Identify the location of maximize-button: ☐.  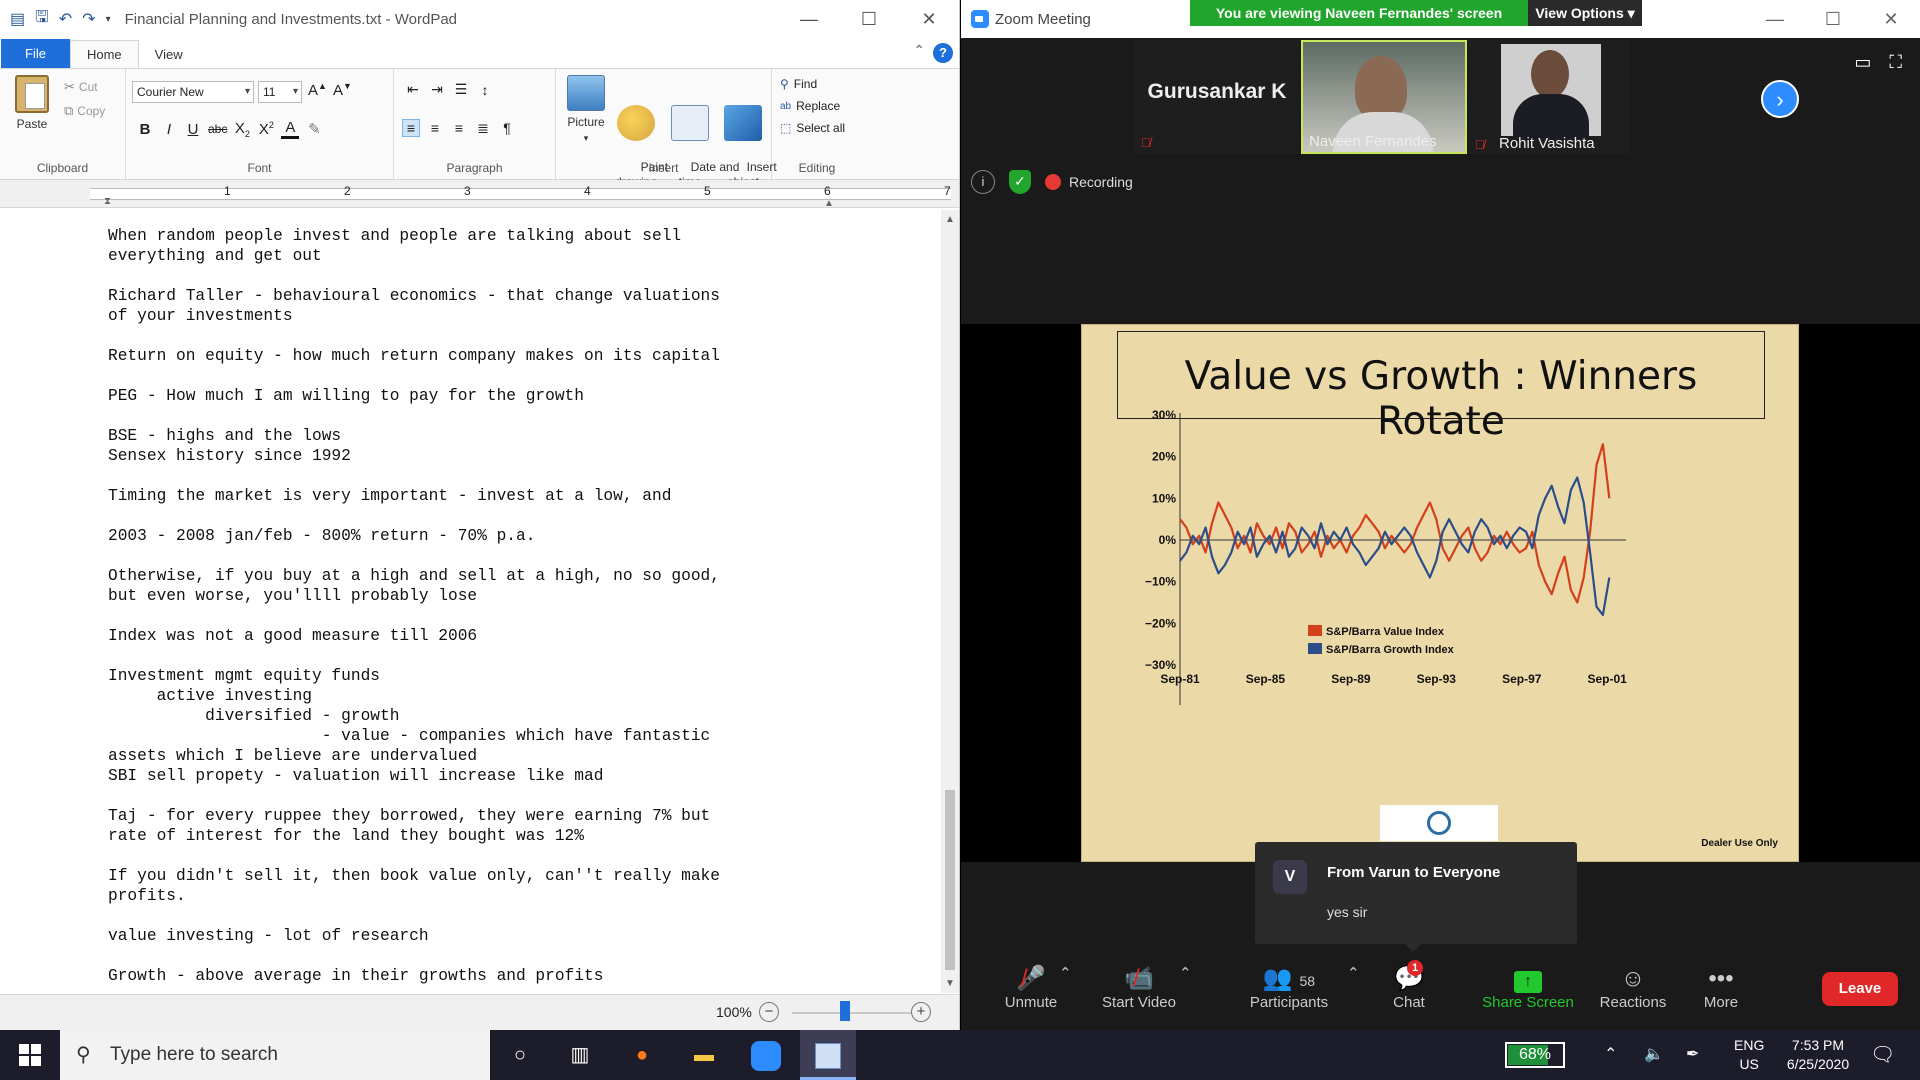
(869, 19).